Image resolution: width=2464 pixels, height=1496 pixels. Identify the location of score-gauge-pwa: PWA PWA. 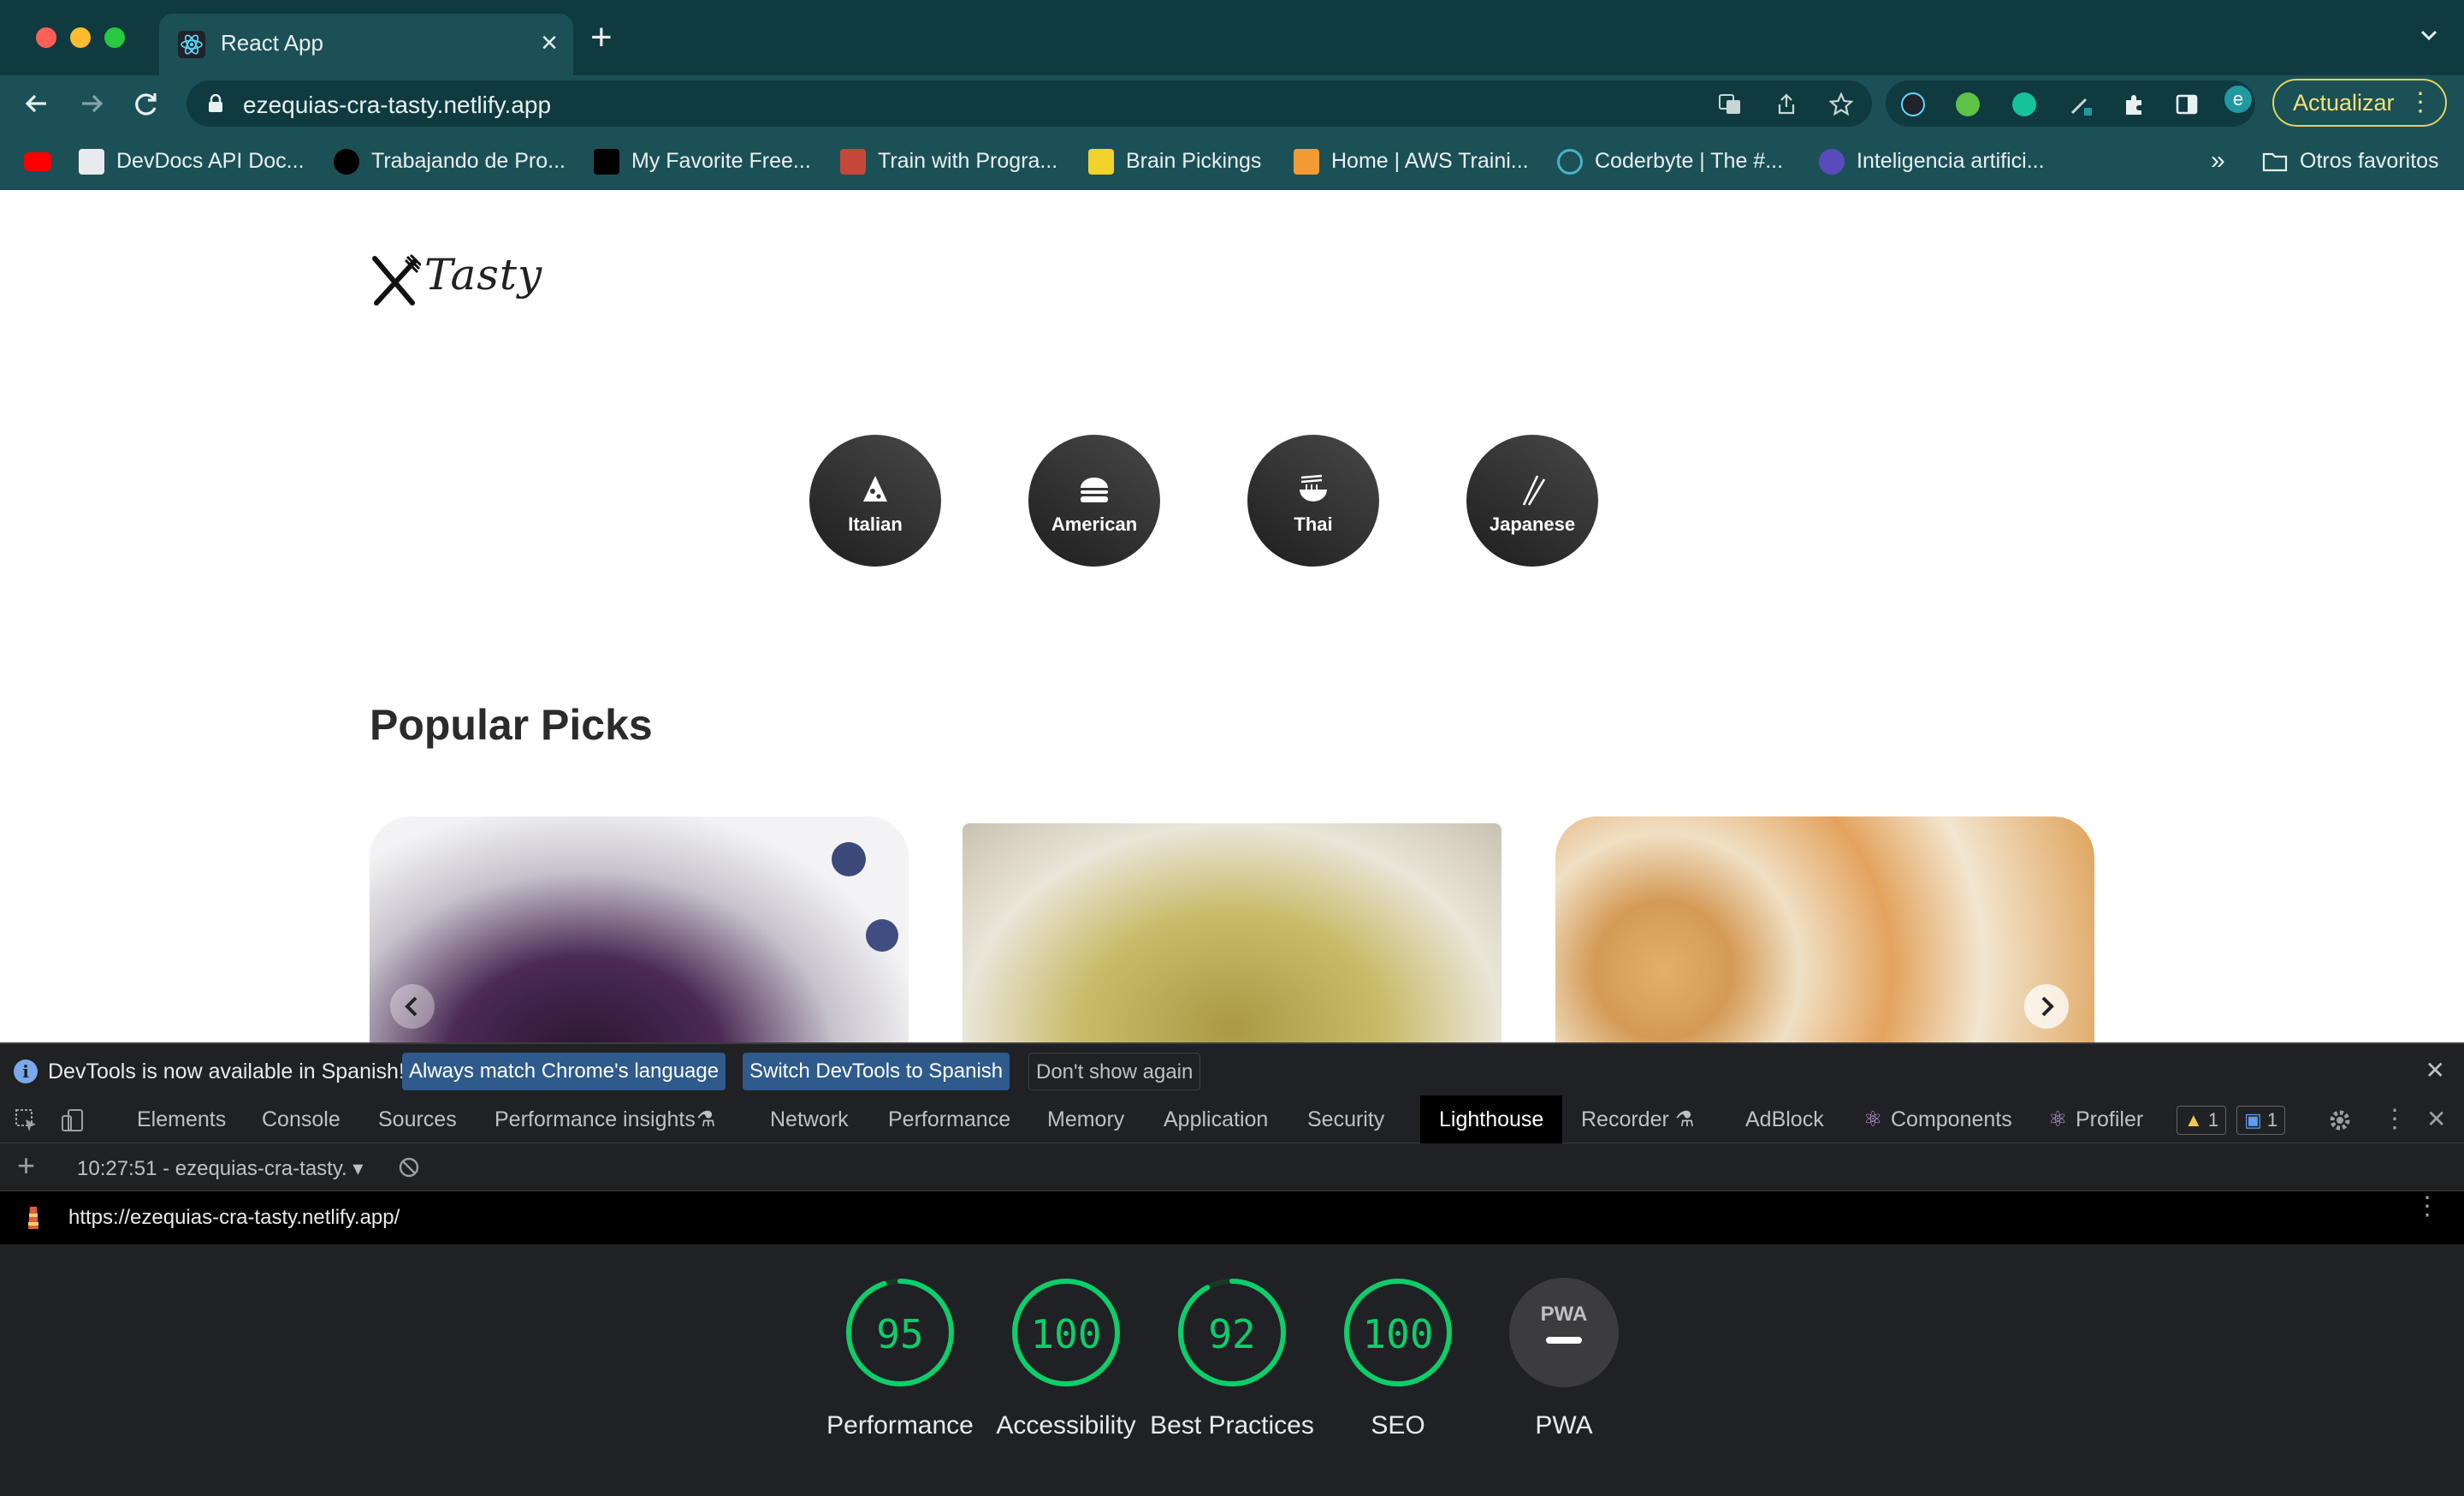
(1564, 1358).